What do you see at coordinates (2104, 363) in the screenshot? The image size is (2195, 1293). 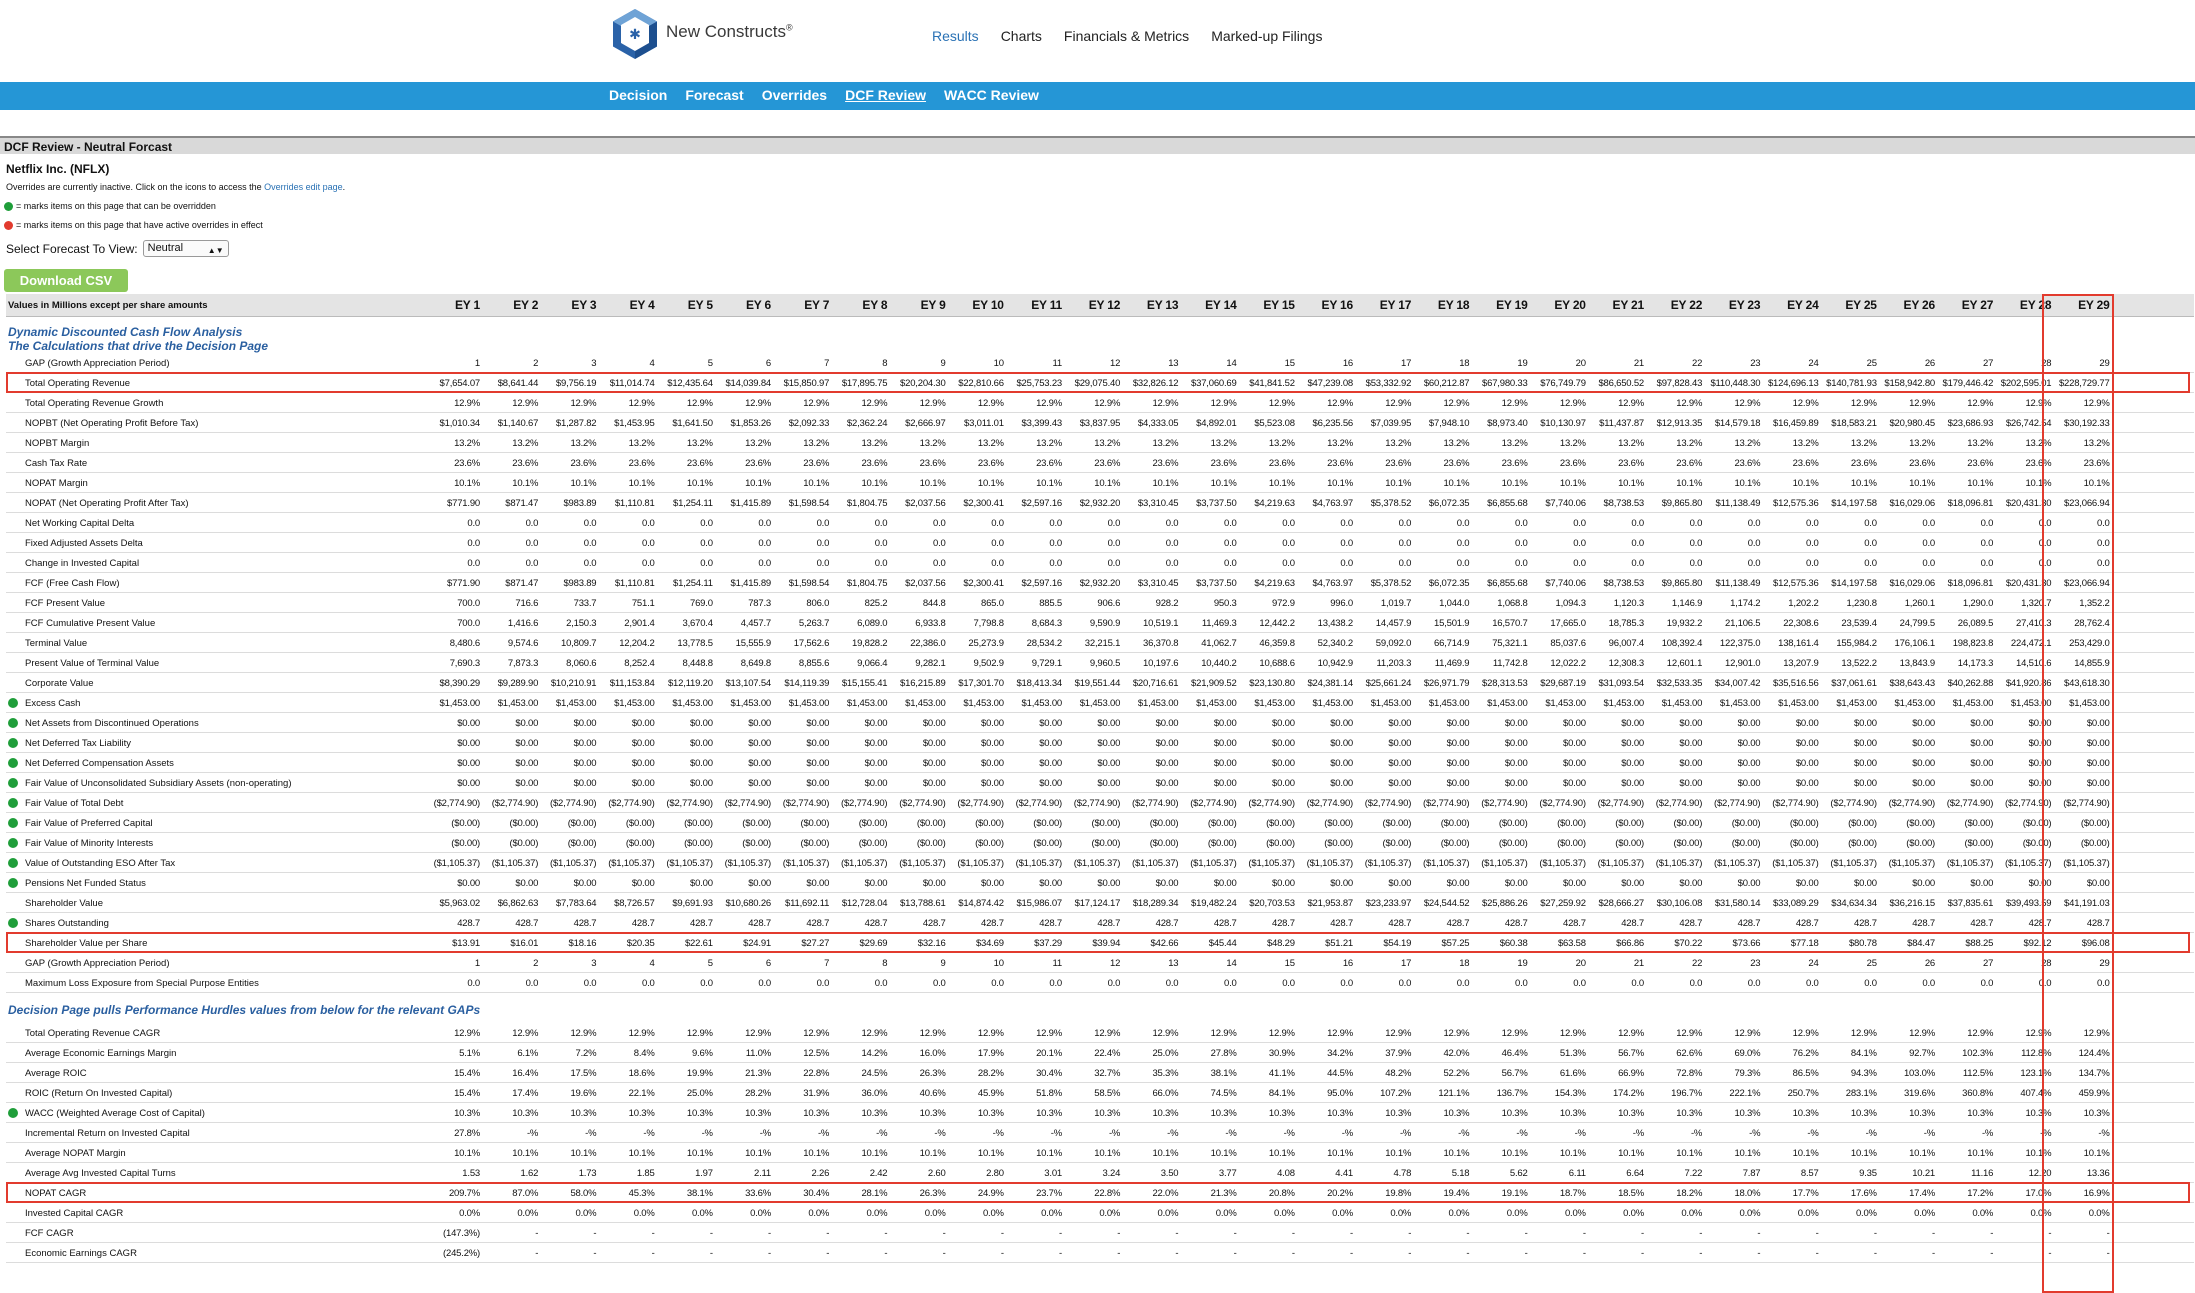 I see `table-cell: 29` at bounding box center [2104, 363].